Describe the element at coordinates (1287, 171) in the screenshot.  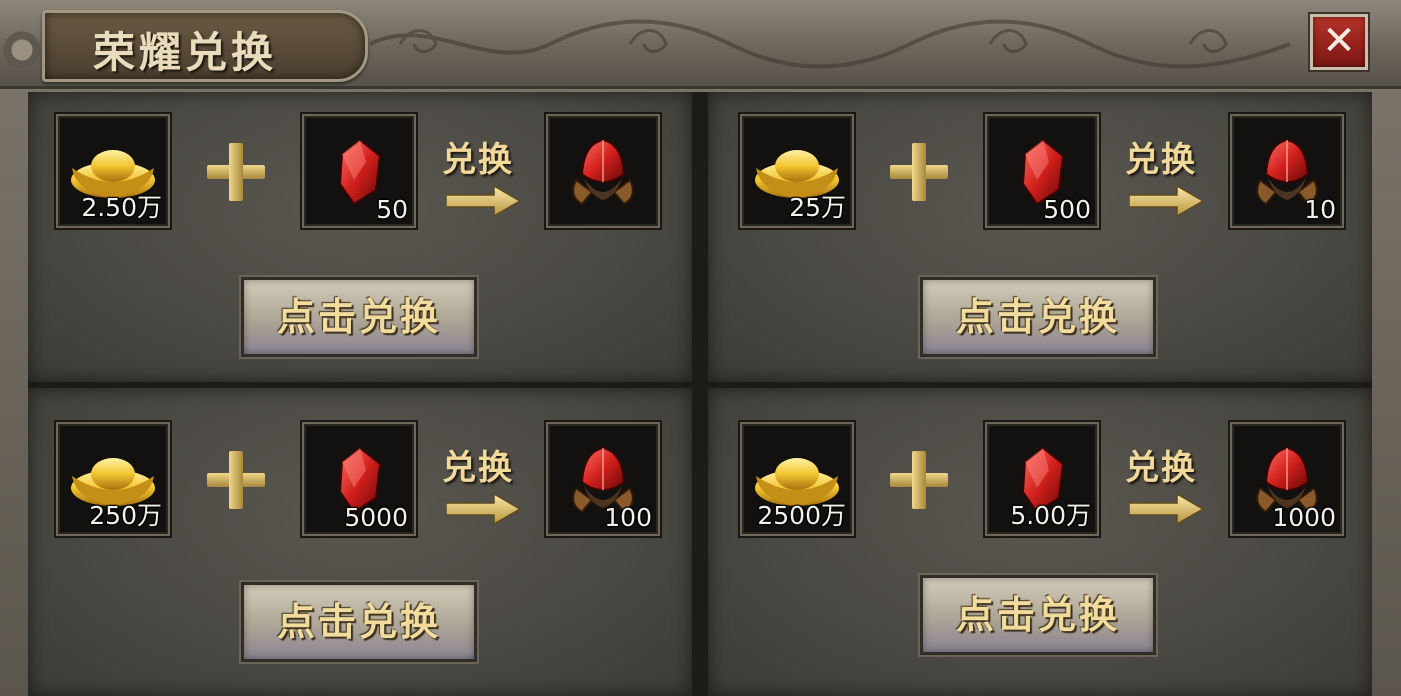
I see `reward-slot: 10` at that location.